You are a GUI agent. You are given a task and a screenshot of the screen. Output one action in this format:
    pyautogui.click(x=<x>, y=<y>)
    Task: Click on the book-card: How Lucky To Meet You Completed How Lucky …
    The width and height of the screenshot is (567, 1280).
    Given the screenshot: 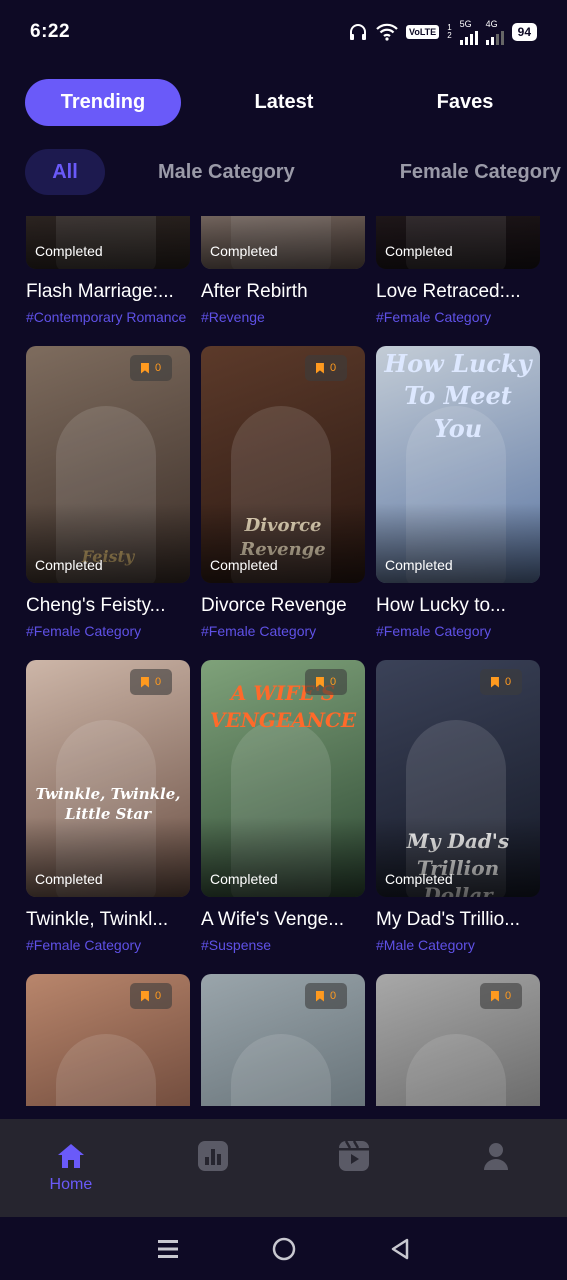 What is the action you would take?
    pyautogui.click(x=458, y=503)
    